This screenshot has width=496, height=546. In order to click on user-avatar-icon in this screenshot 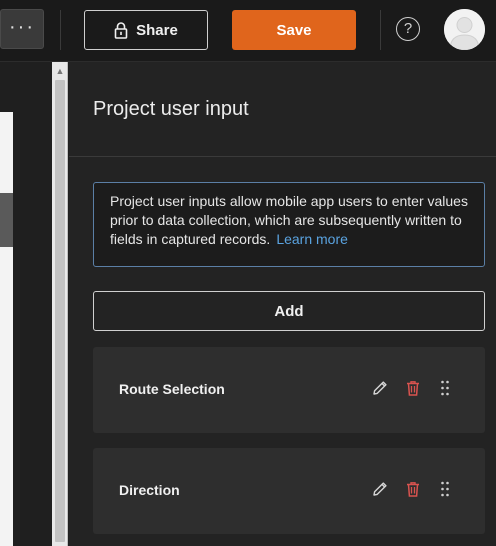, I will do `click(464, 29)`.